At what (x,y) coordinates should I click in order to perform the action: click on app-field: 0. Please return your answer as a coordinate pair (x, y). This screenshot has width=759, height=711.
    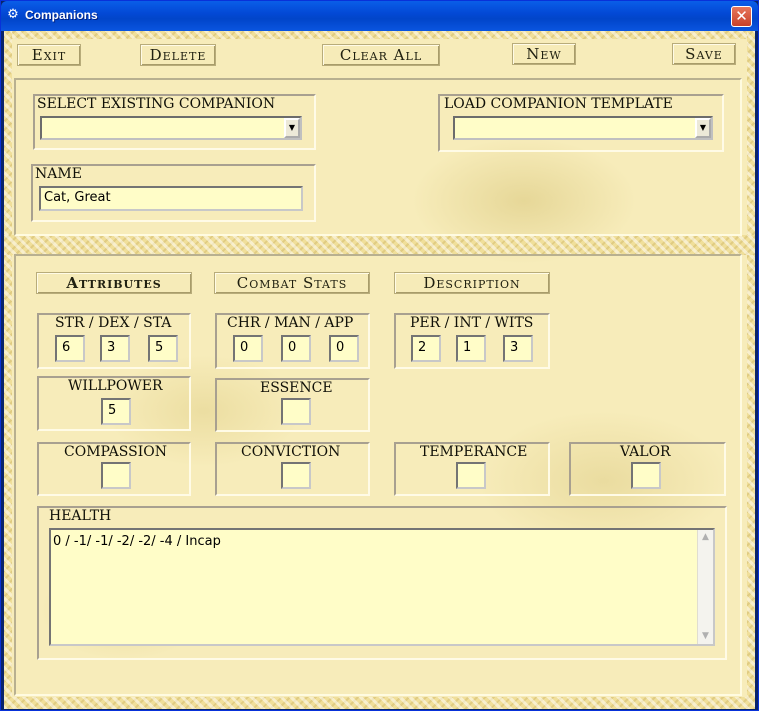
    Looking at the image, I should click on (344, 348).